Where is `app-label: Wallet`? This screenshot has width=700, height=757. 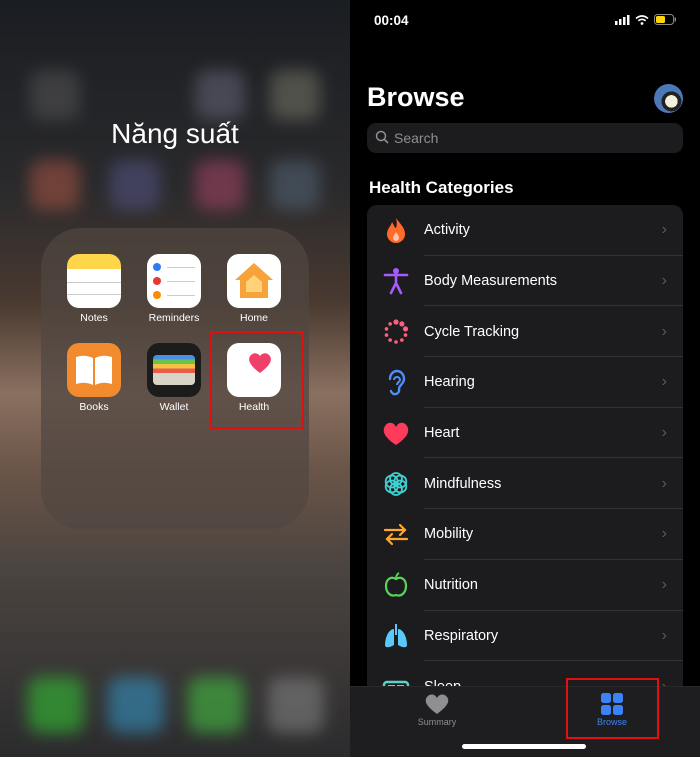 app-label: Wallet is located at coordinates (174, 407).